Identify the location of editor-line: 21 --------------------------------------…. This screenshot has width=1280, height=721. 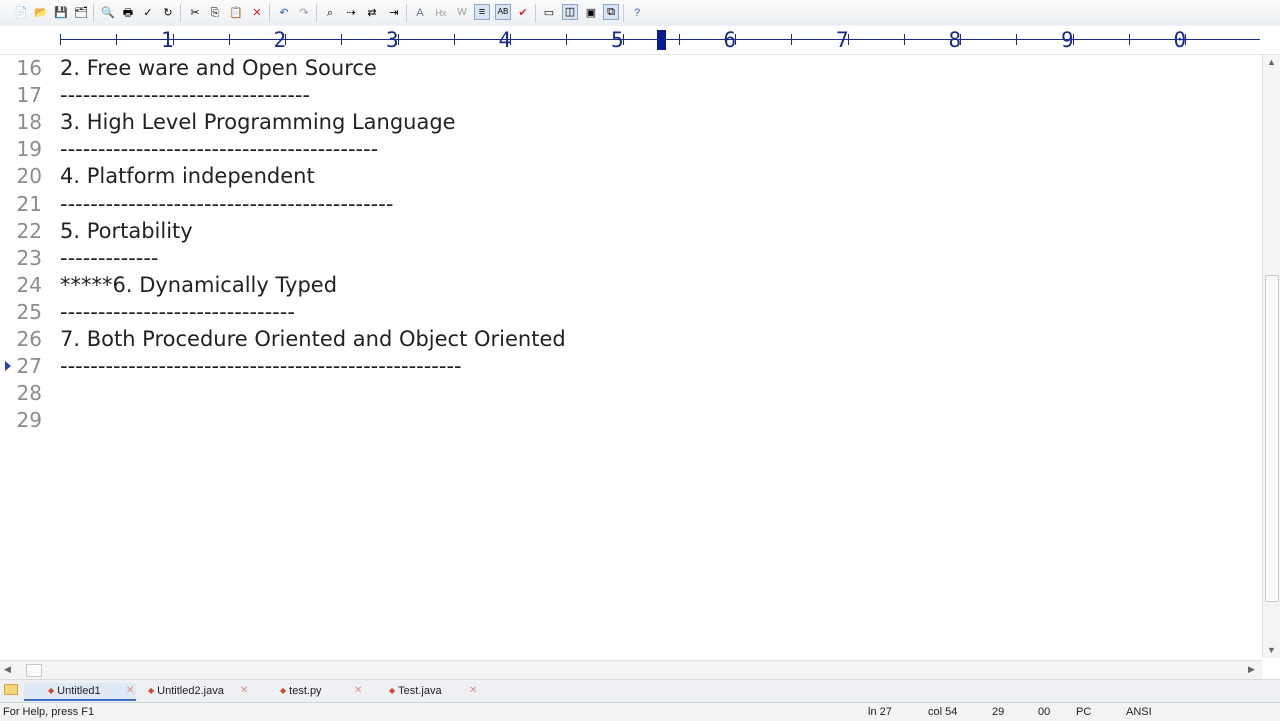
(631, 204).